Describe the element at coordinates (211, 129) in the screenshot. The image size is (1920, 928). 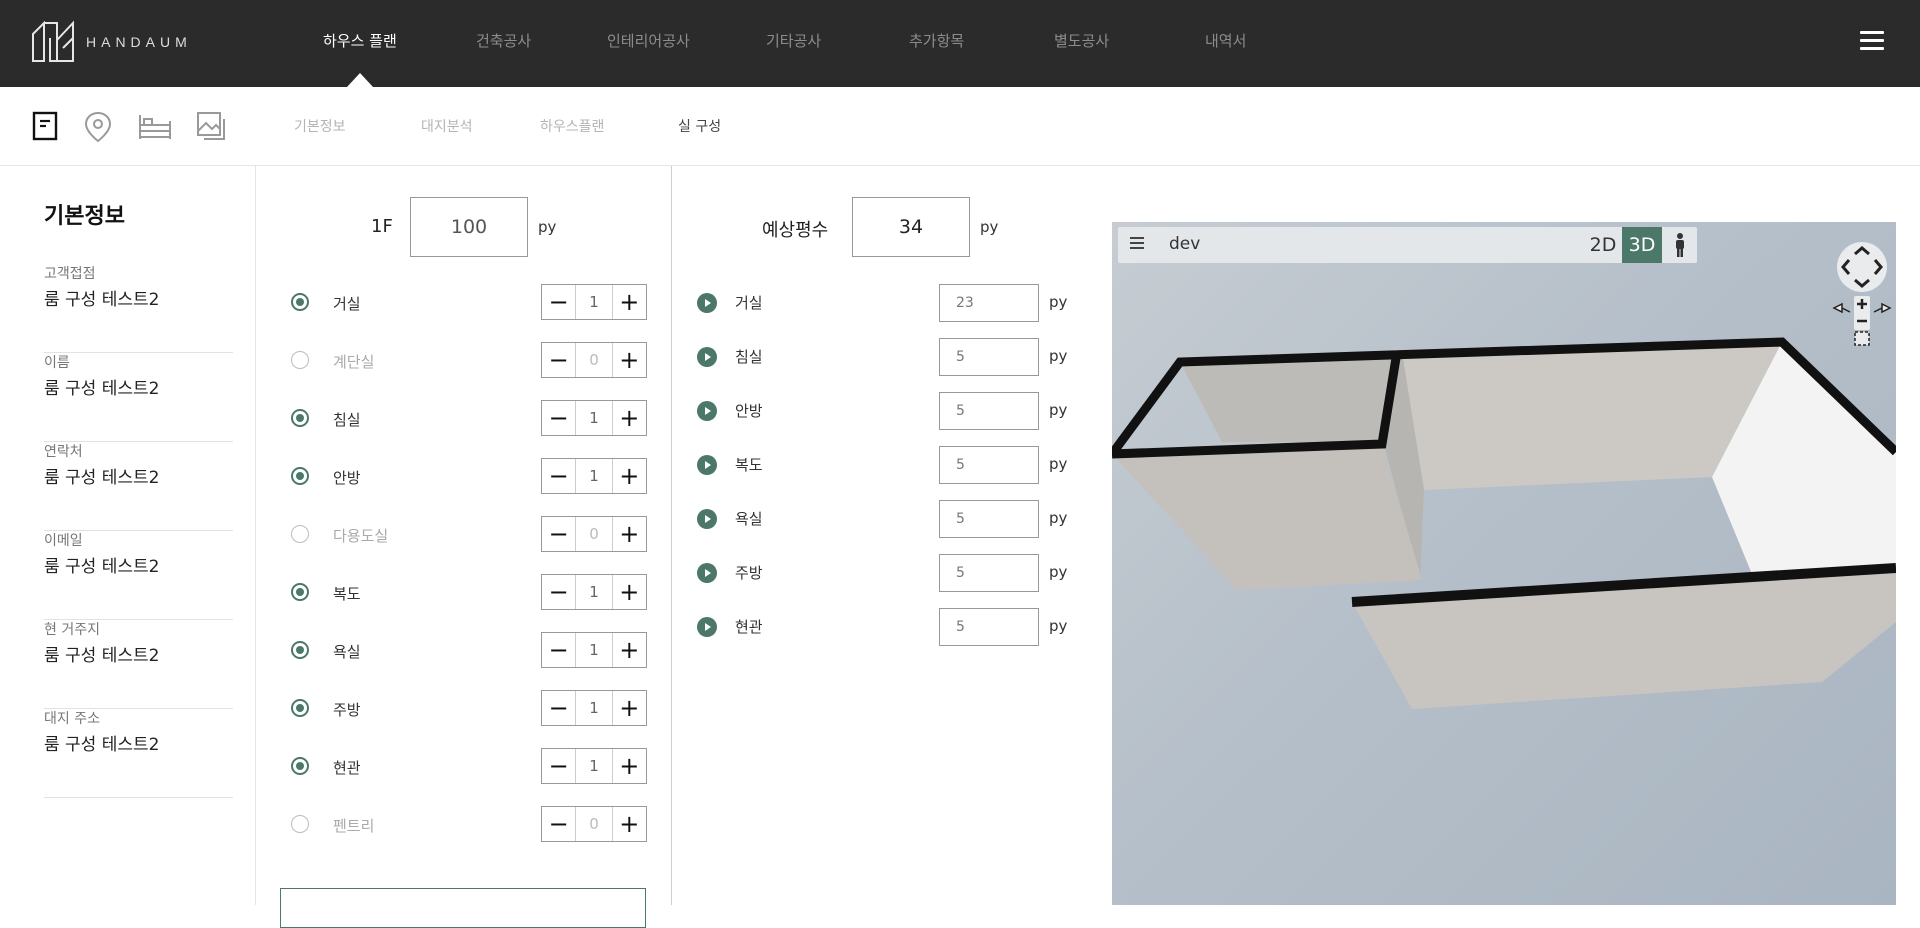
I see `image-icon` at that location.